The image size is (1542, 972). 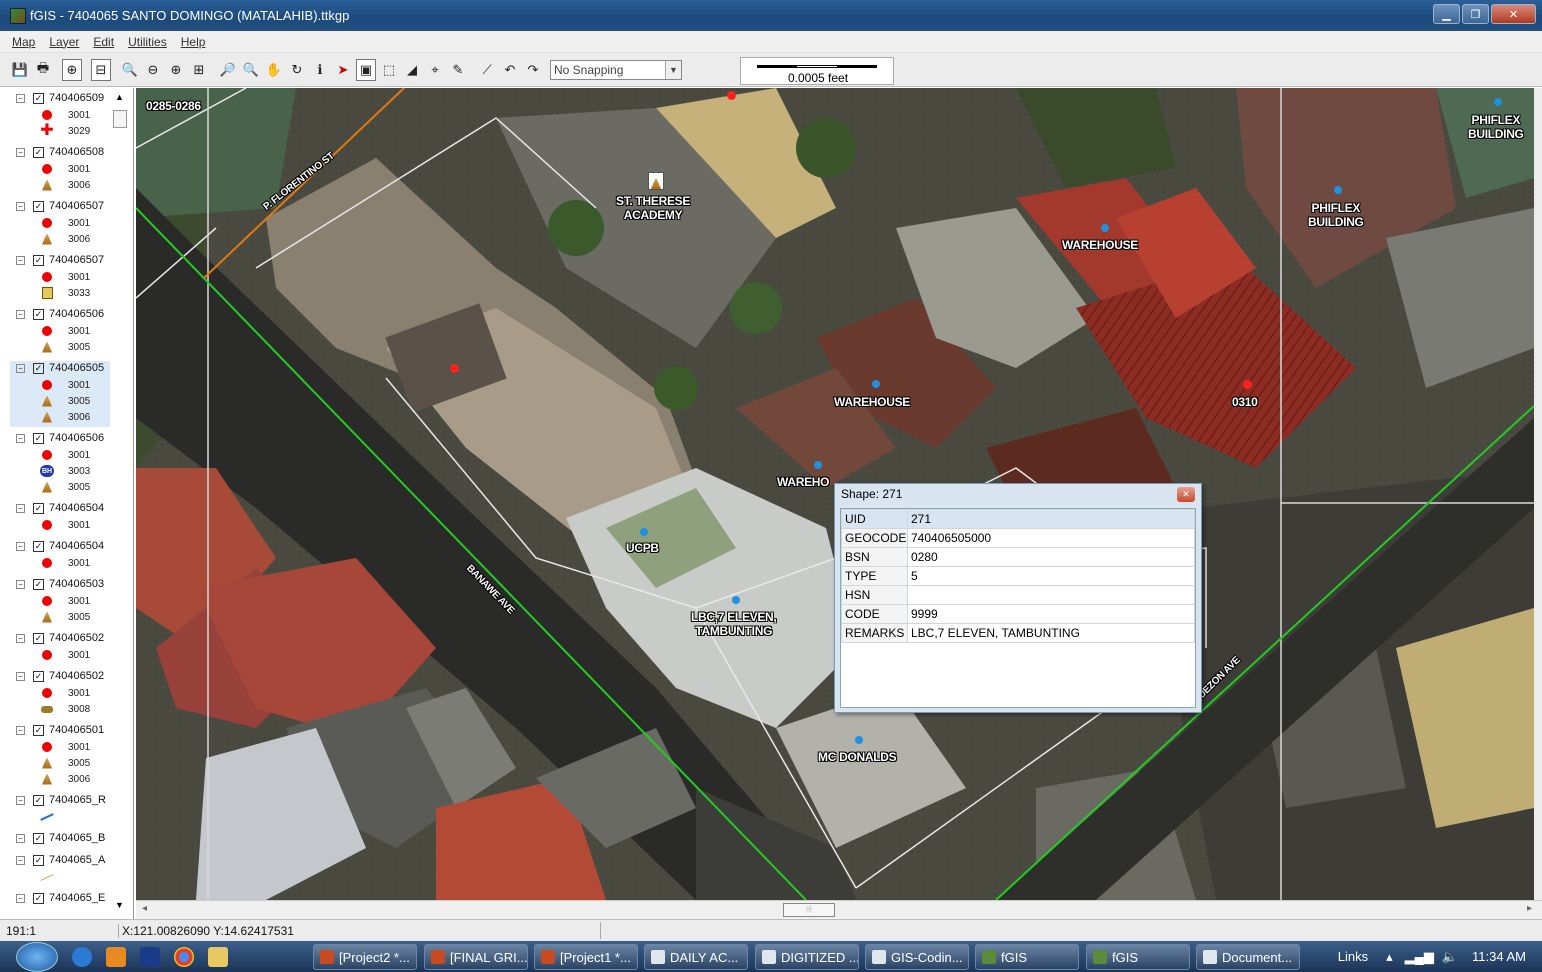 What do you see at coordinates (274, 70) in the screenshot?
I see `pan-hand-icon: ✋` at bounding box center [274, 70].